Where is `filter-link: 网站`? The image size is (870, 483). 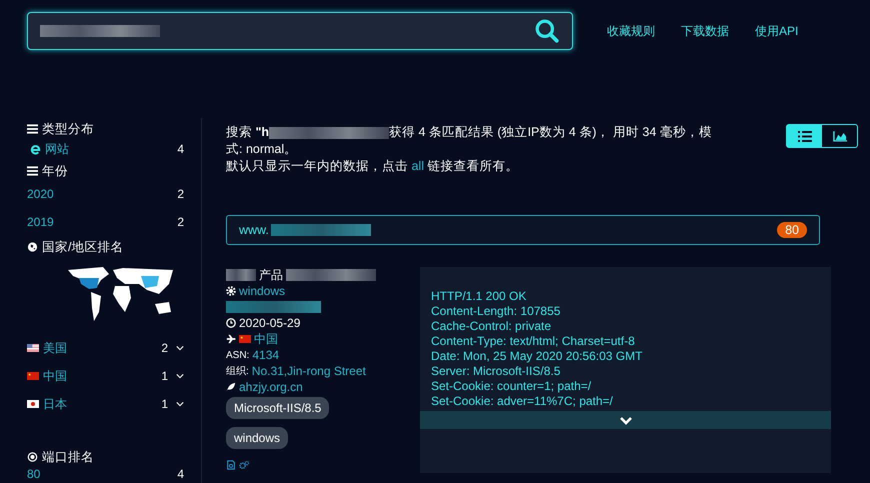 filter-link: 网站 is located at coordinates (57, 149).